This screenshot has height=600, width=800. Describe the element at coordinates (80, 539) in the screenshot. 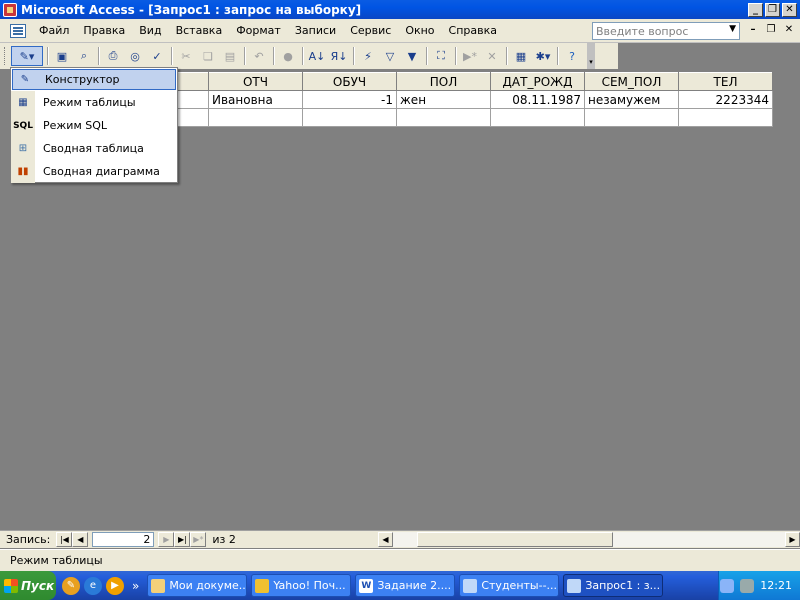

I see `previous-record-icon: ◀` at that location.